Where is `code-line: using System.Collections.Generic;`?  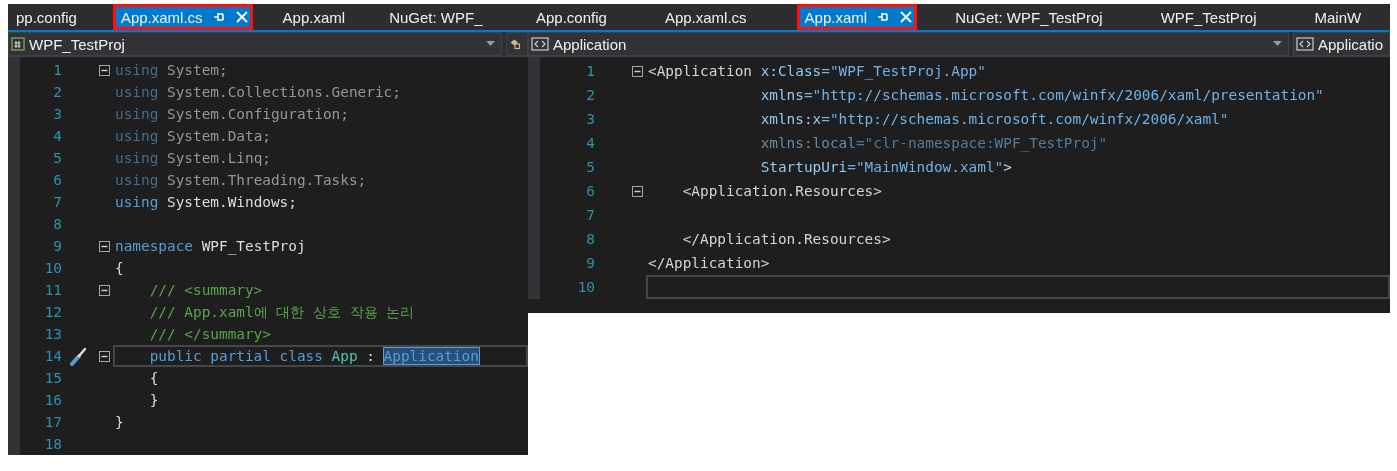 code-line: using System.Collections.Generic; is located at coordinates (258, 92).